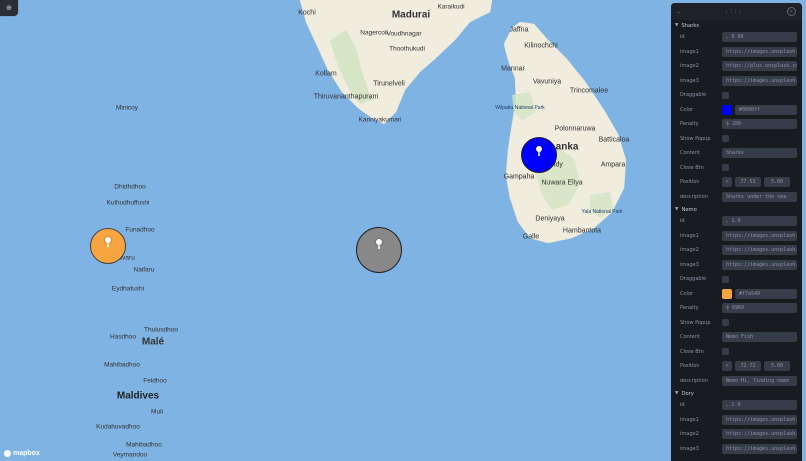 The height and width of the screenshot is (461, 806). Describe the element at coordinates (157, 412) in the screenshot. I see `map-label: Muli` at that location.